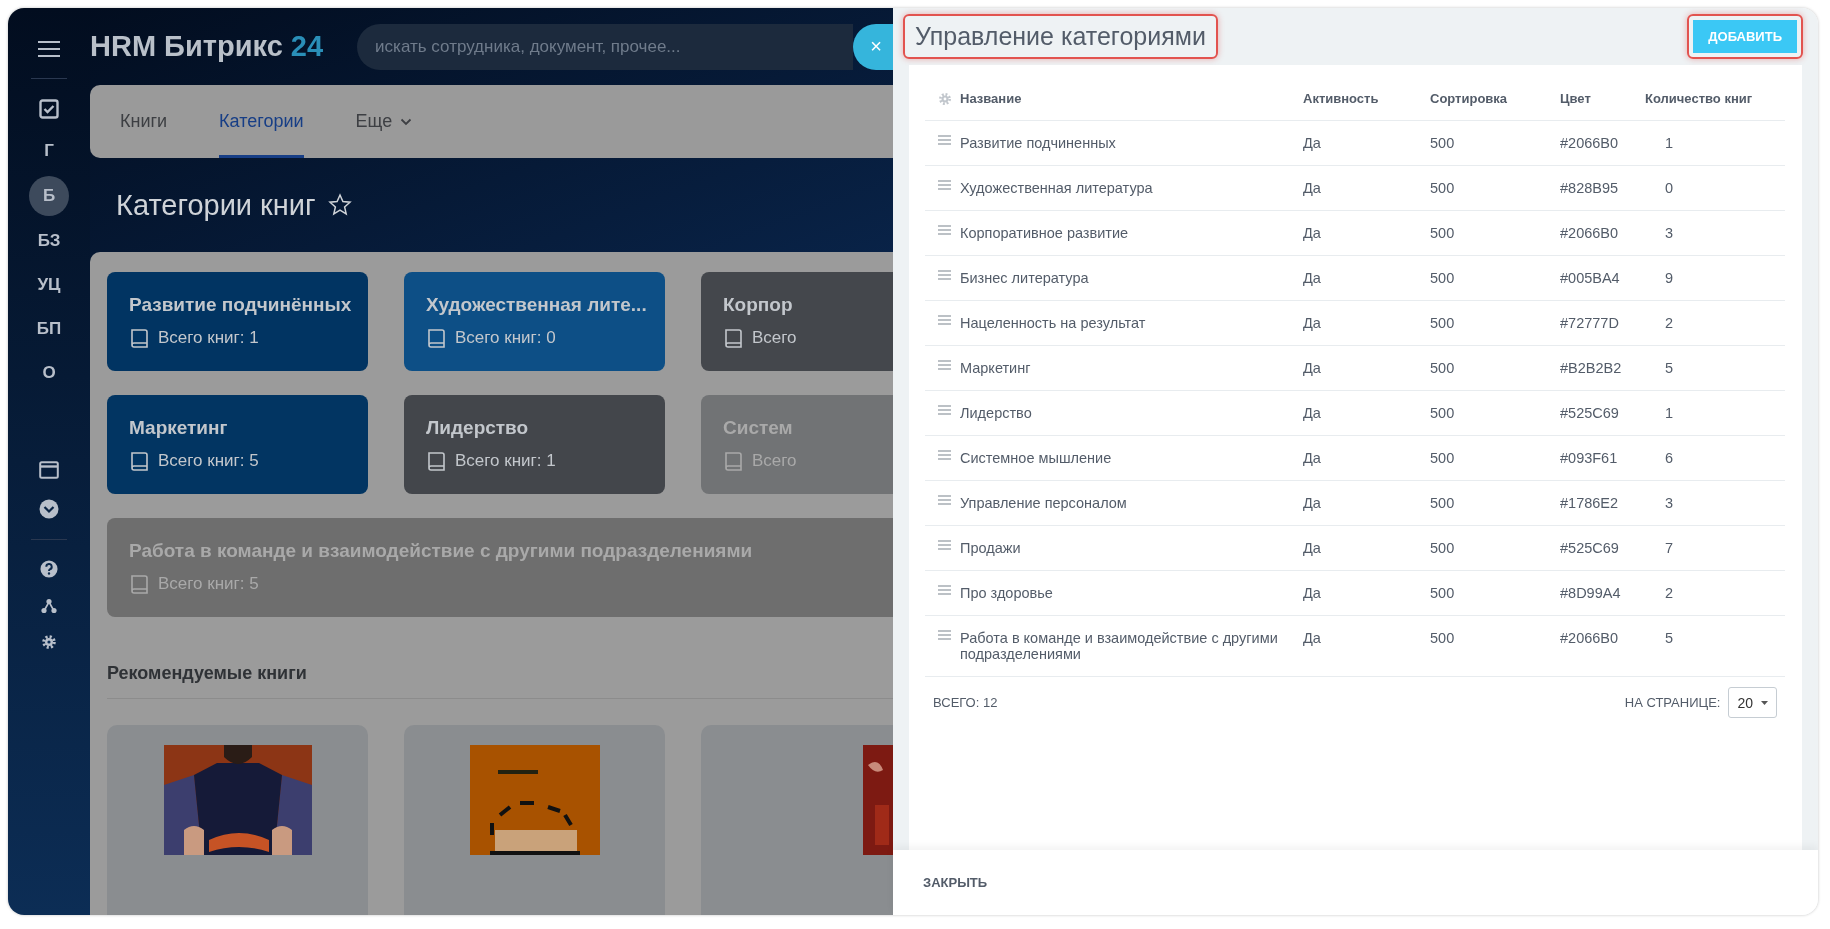 This screenshot has width=1830, height=929. I want to click on help-icon, so click(49, 569).